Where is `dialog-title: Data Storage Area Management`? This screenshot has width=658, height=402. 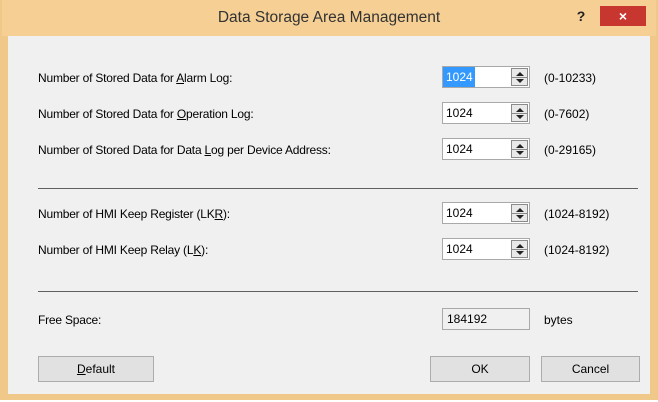
dialog-title: Data Storage Area Management is located at coordinates (329, 17).